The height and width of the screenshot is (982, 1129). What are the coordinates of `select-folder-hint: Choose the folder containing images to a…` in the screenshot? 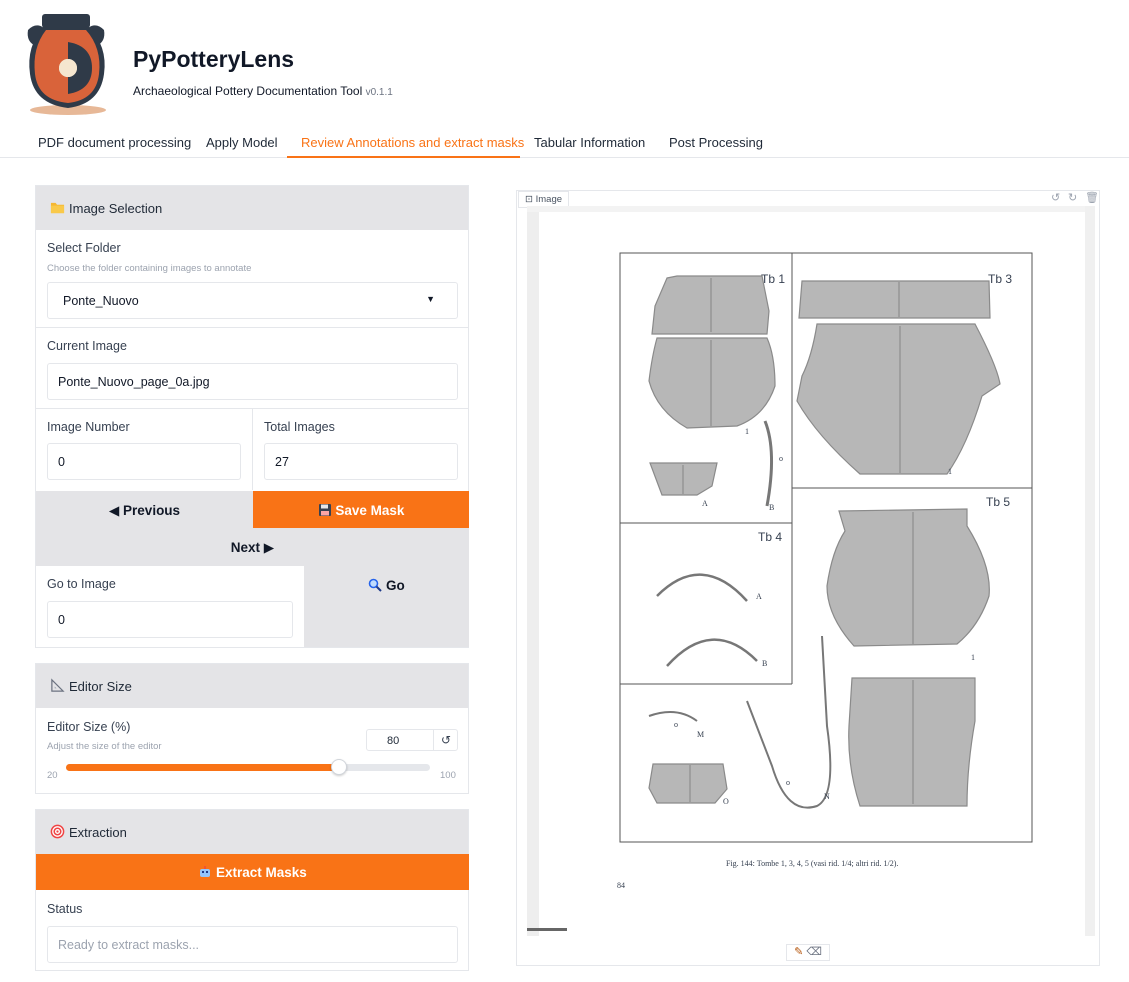 It's located at (149, 268).